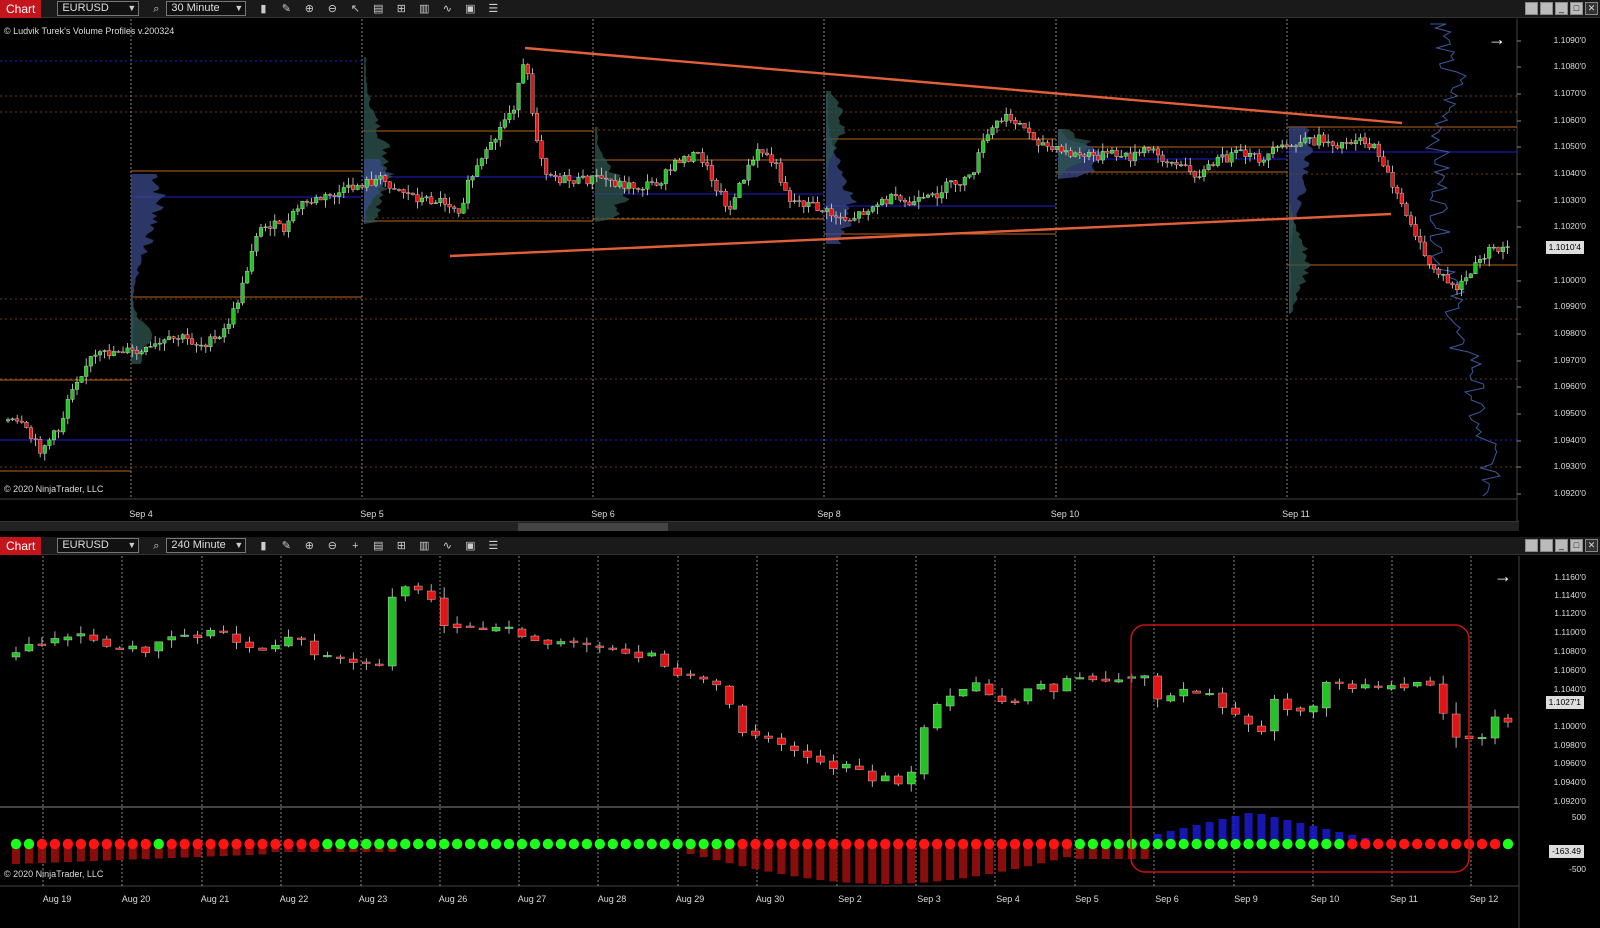  I want to click on oscillator-bar, so click(859, 864).